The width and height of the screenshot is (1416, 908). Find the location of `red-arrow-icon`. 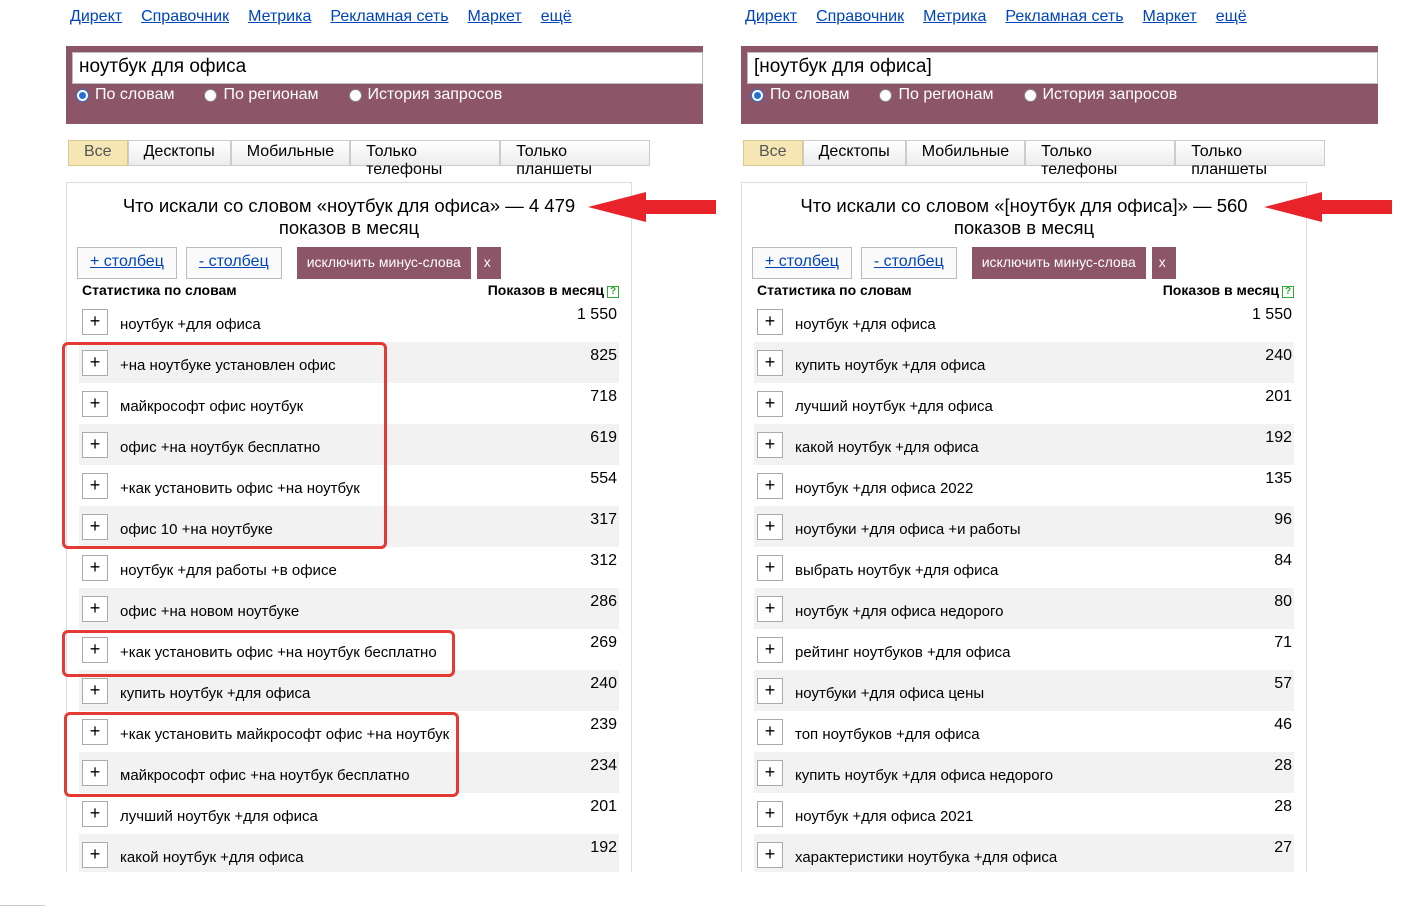

red-arrow-icon is located at coordinates (652, 207).